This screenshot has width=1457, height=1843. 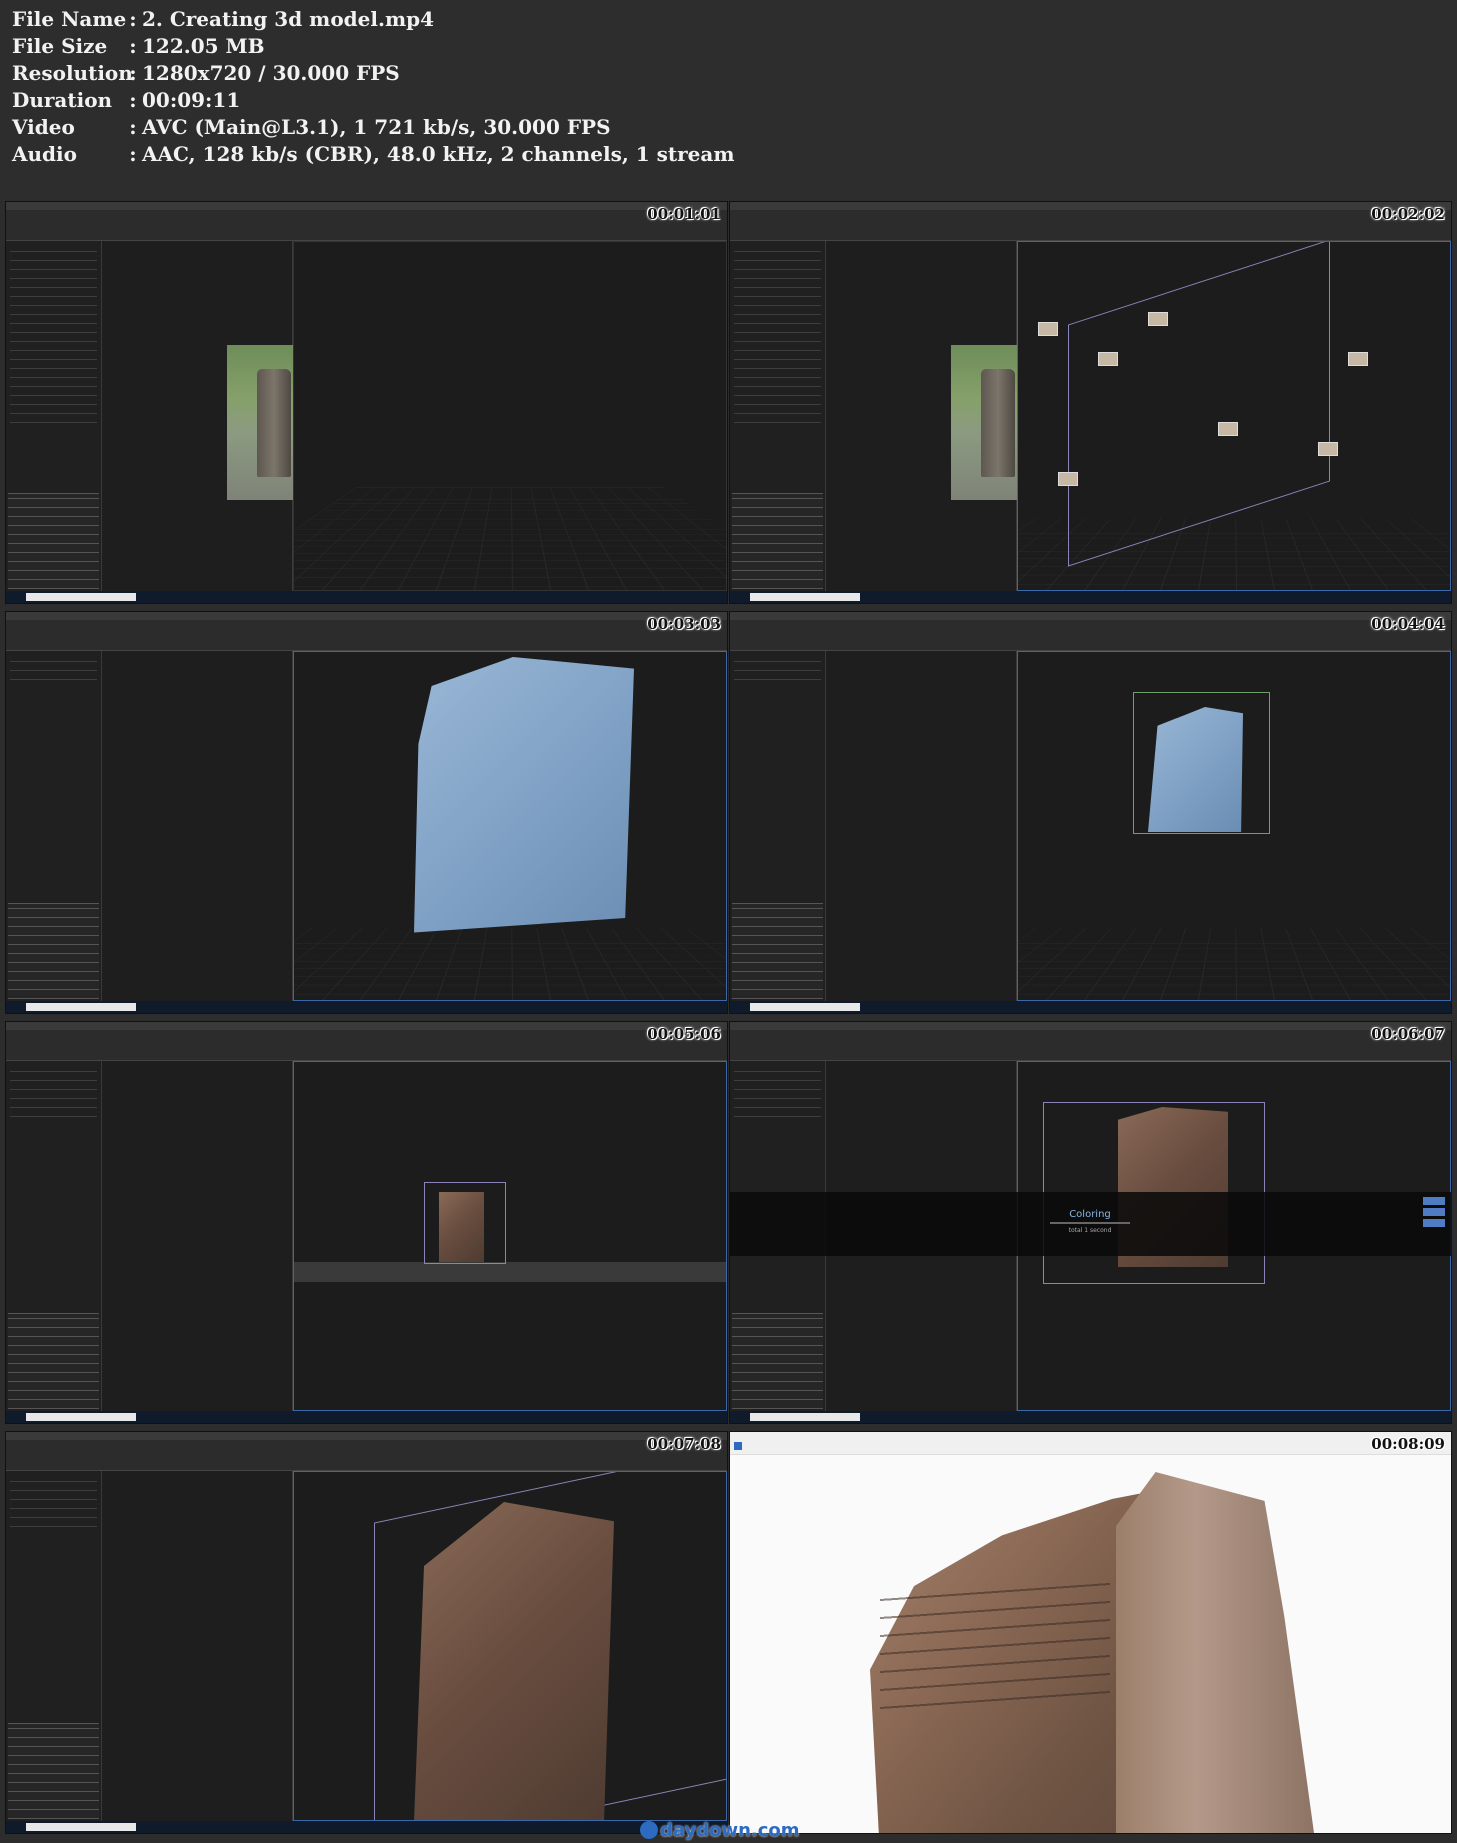 I want to click on thumbnail-6: Coloring total 1 second 00:06:07, so click(x=1090, y=1222).